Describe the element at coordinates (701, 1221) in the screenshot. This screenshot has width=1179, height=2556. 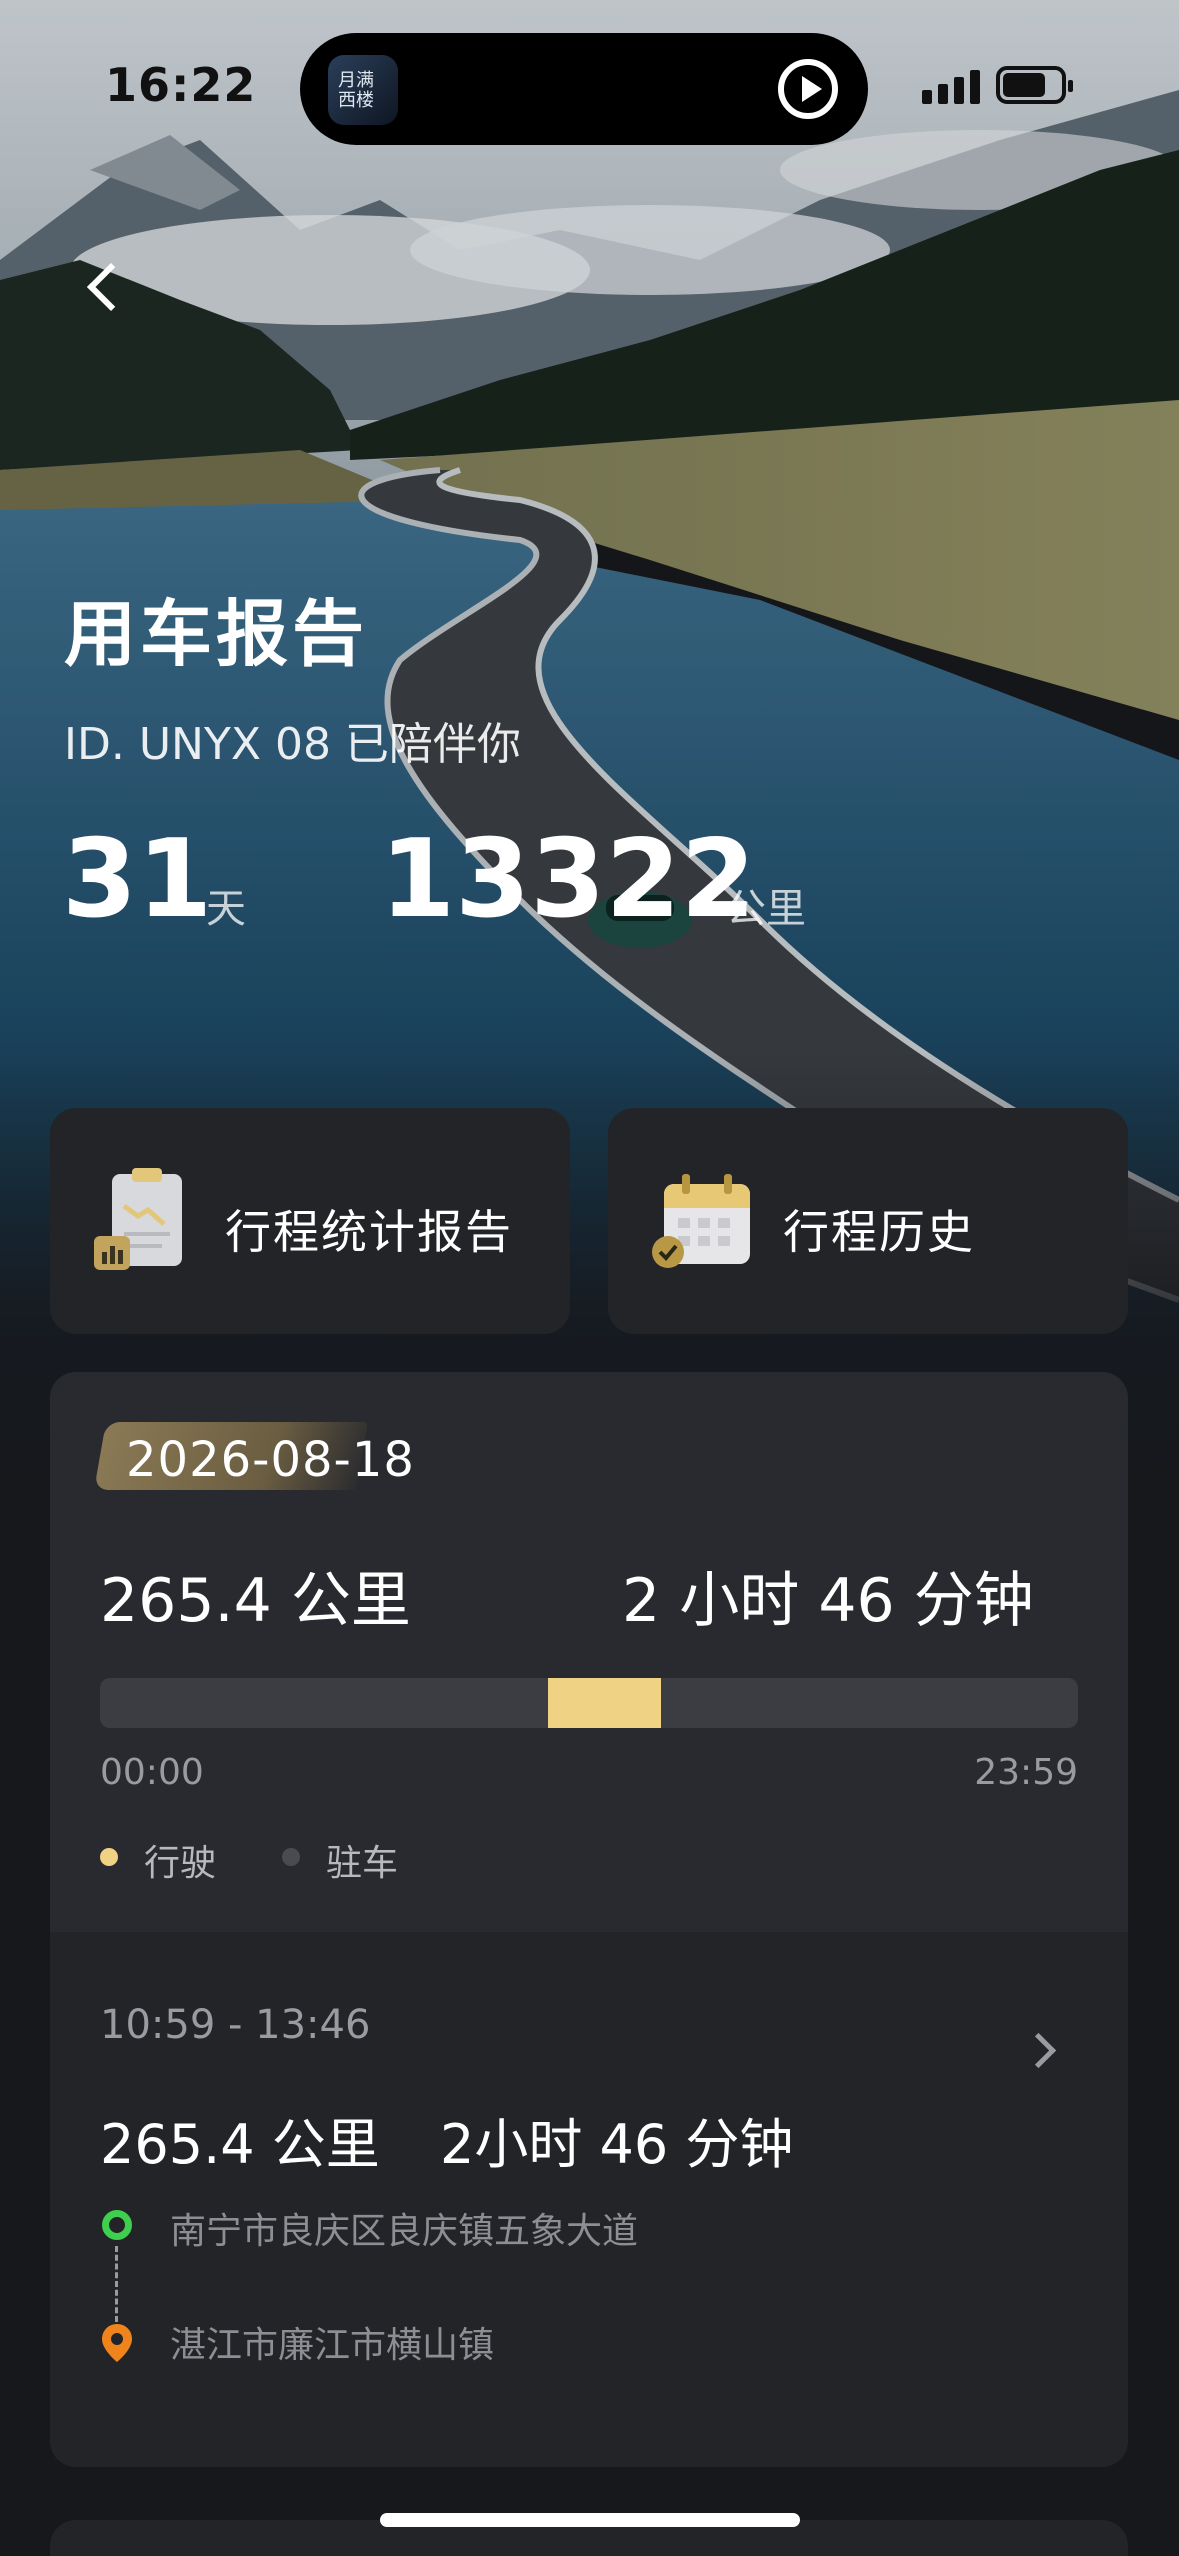
I see `calendar-icon` at that location.